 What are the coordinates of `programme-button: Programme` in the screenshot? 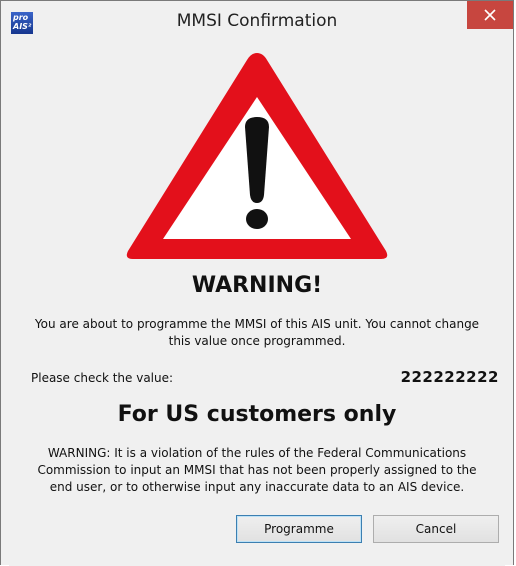 It's located at (299, 529).